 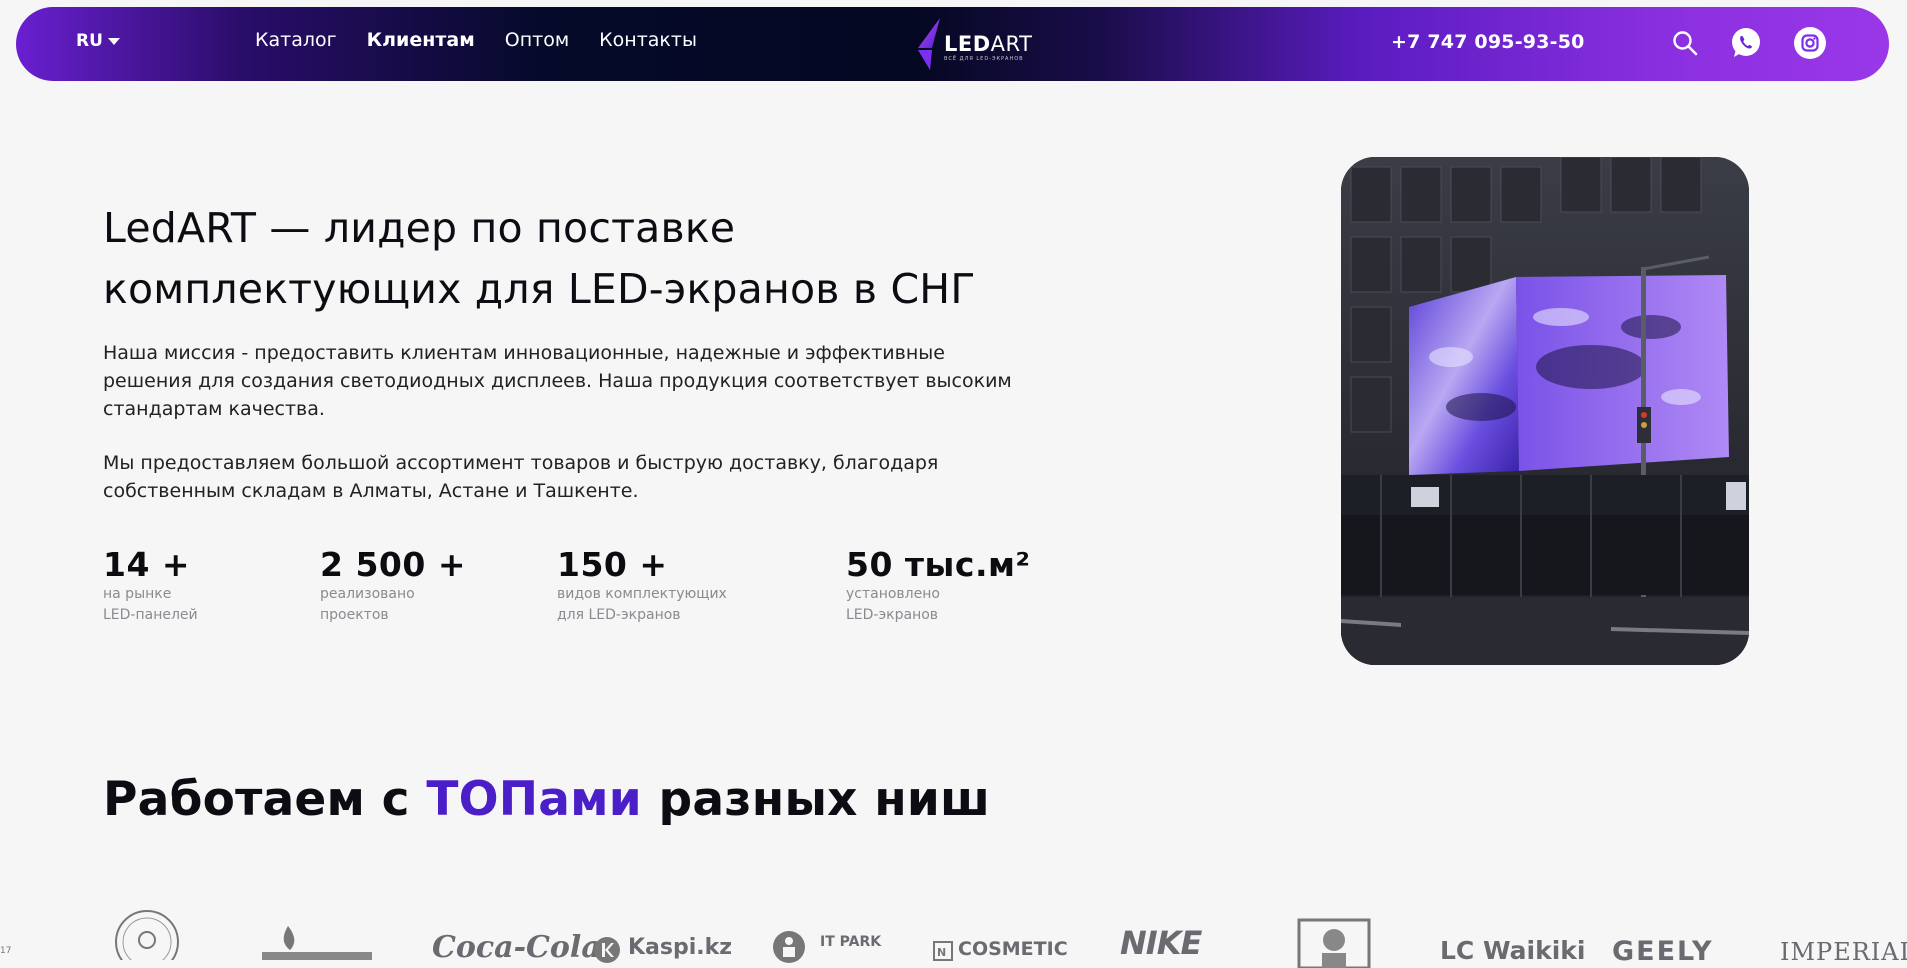 What do you see at coordinates (317, 943) in the screenshot?
I see `partner-logo-flame-emblem` at bounding box center [317, 943].